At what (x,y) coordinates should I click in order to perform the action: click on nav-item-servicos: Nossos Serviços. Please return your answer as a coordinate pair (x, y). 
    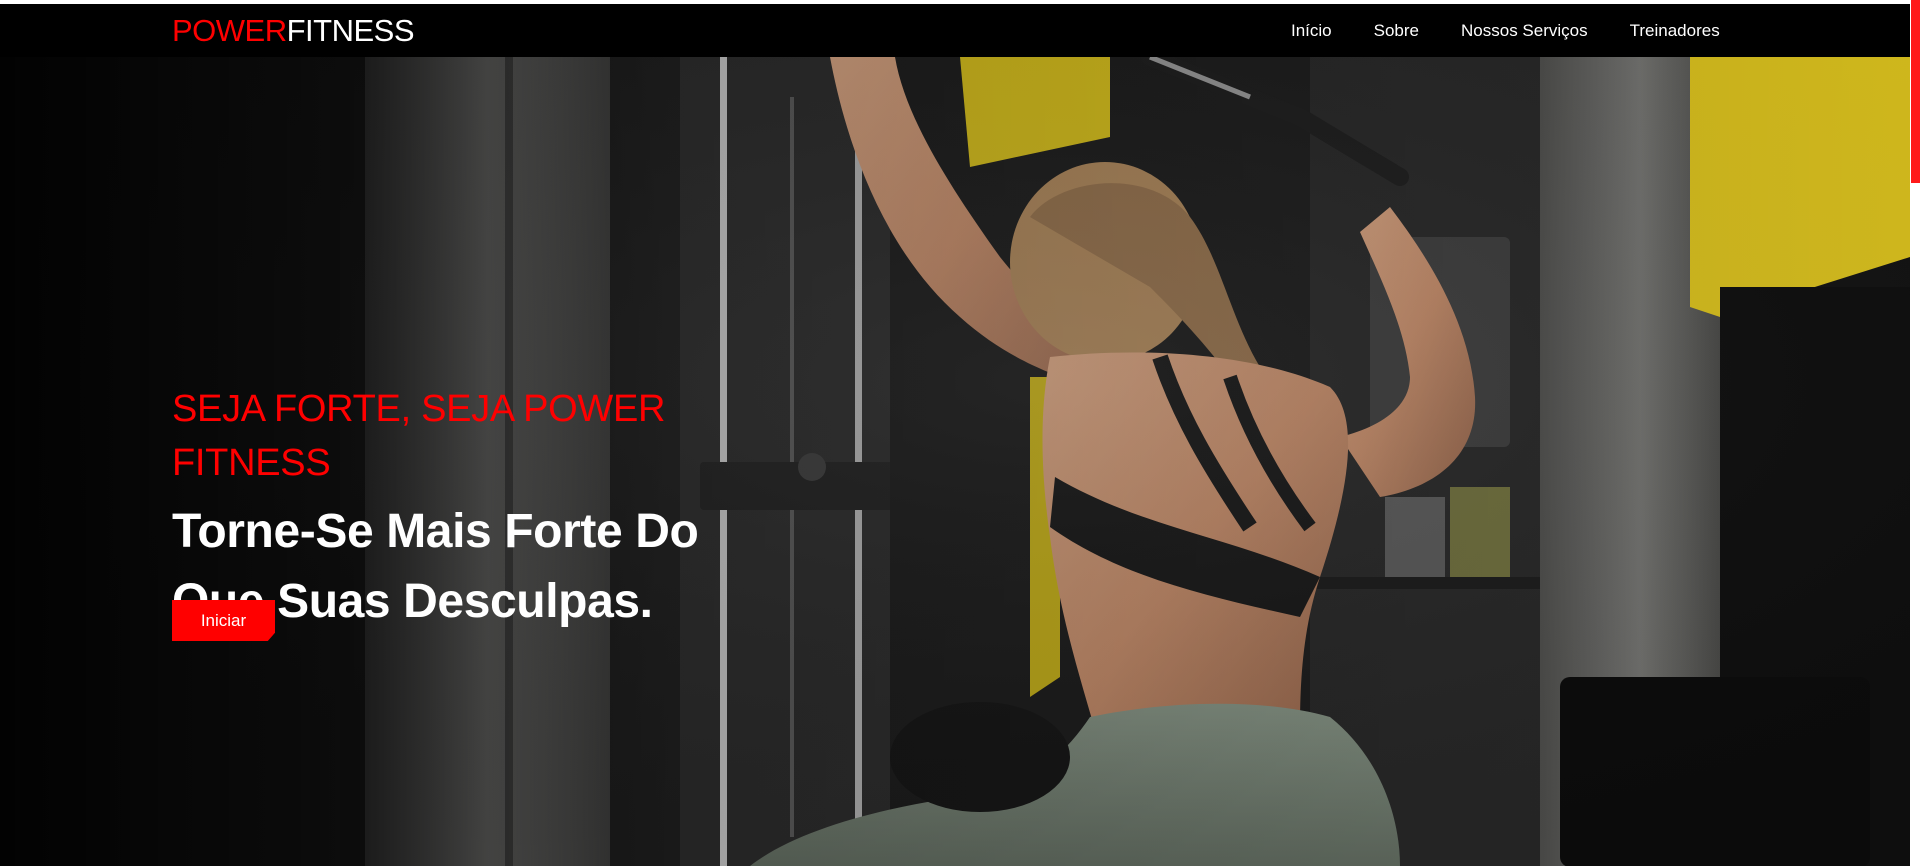
    Looking at the image, I should click on (1524, 31).